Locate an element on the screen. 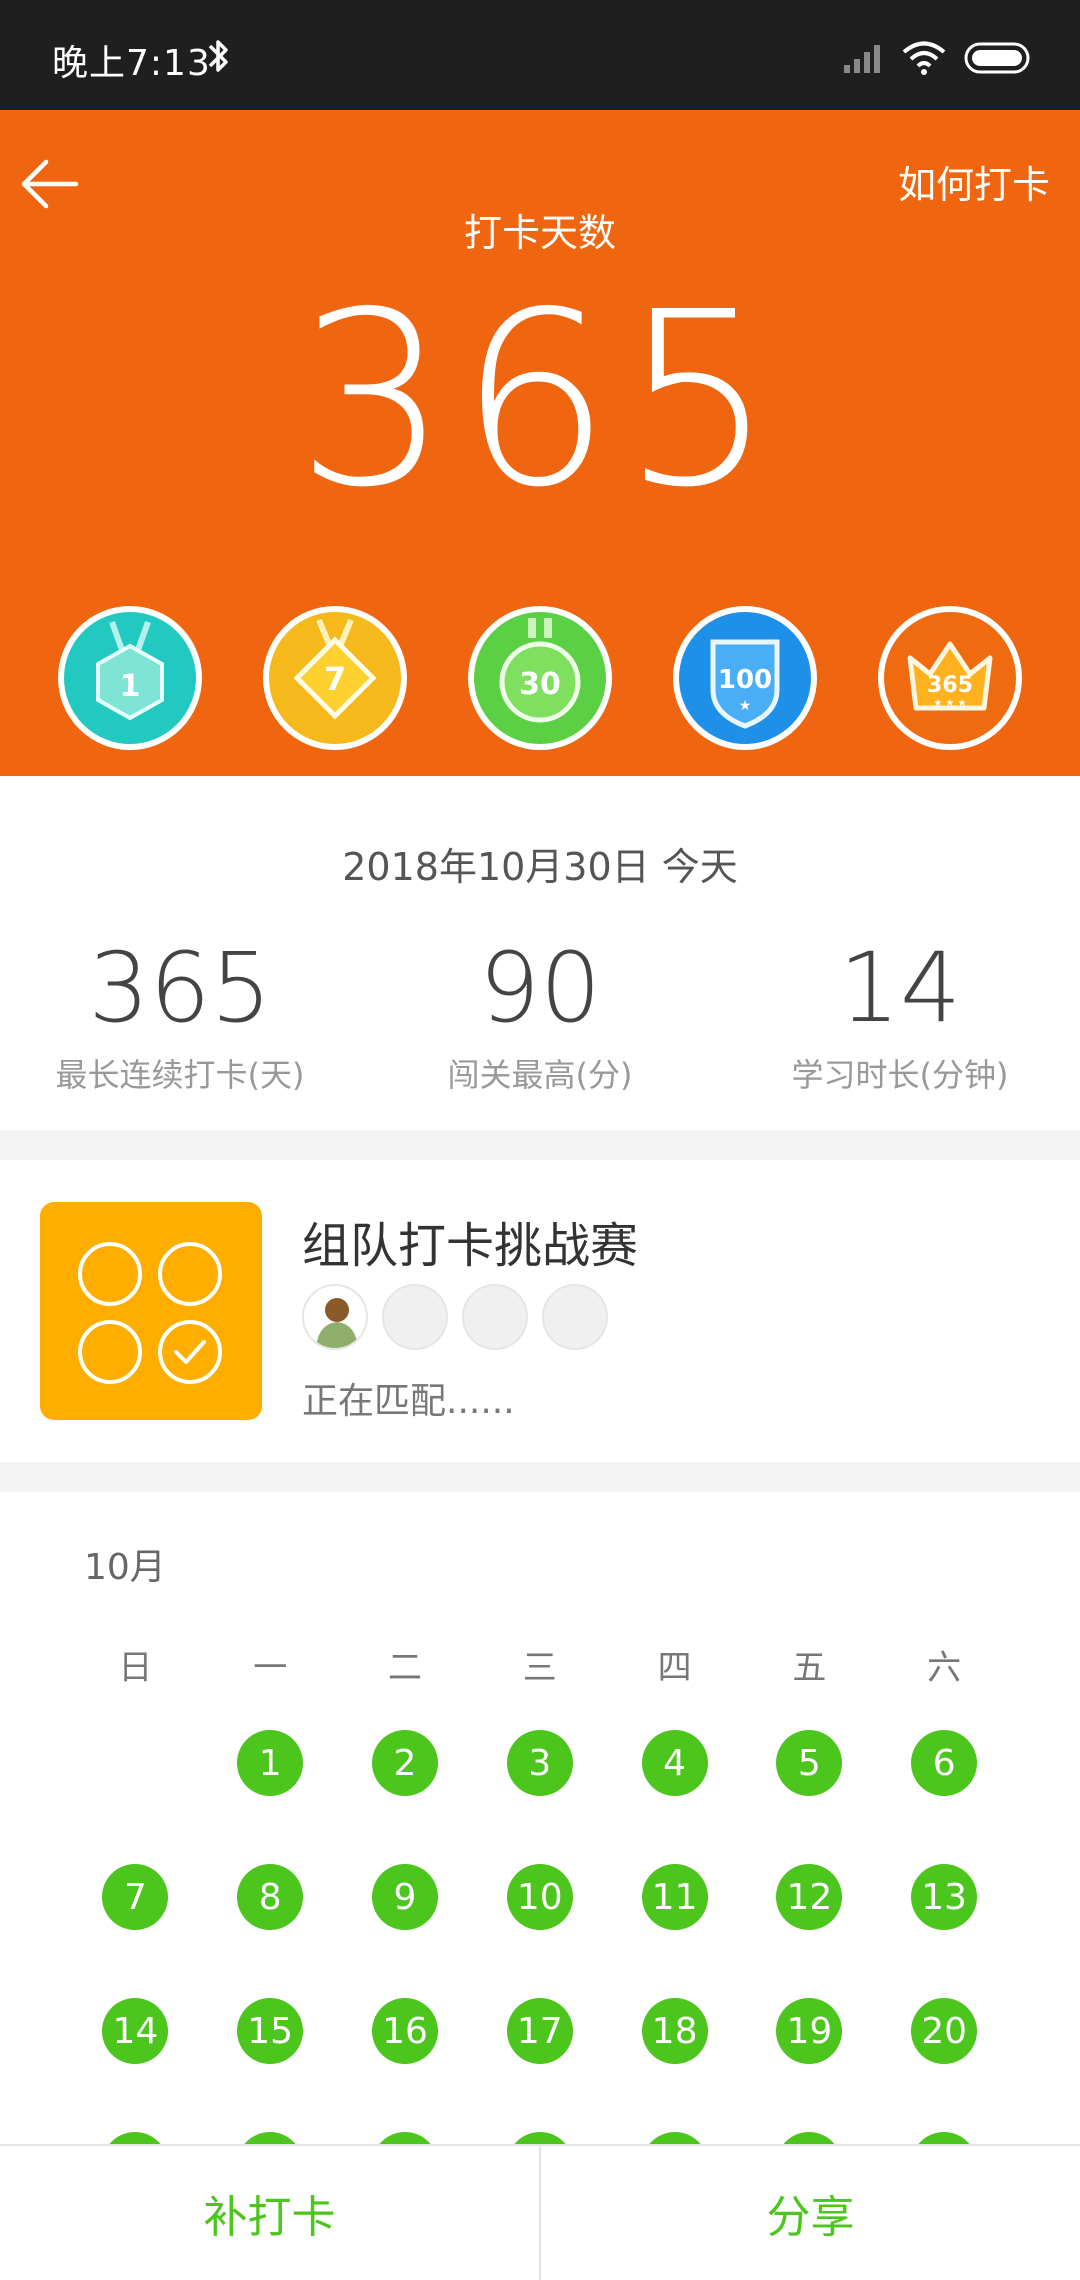 Image resolution: width=1080 pixels, height=2280 pixels. weekday-label: 六 is located at coordinates (944, 1668).